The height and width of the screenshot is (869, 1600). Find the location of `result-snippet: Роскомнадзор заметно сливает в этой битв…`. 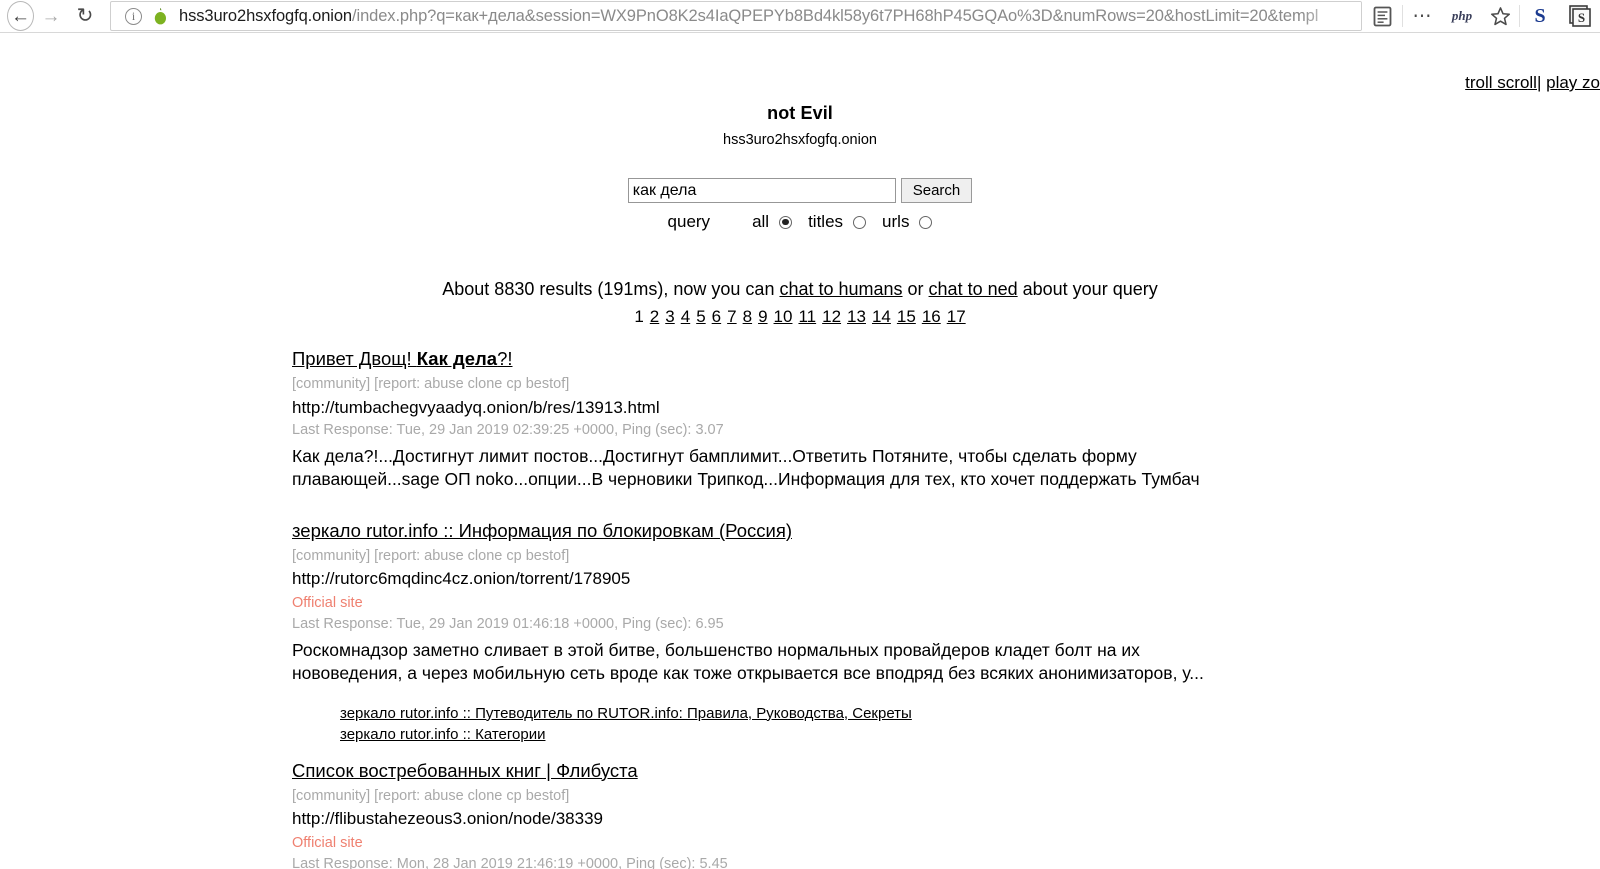

result-snippet: Роскомнадзор заметно сливает в этой битв… is located at coordinates (748, 661).